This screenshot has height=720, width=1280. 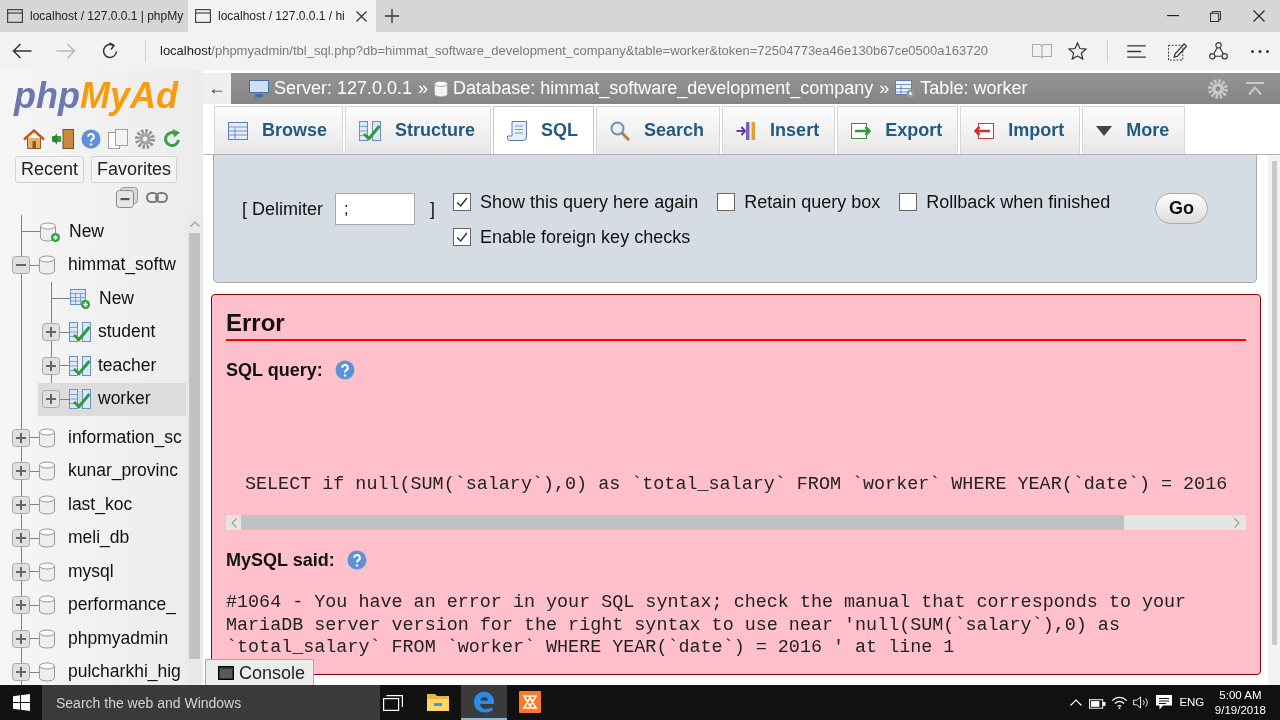 I want to click on pen-note-icon, so click(x=1177, y=51).